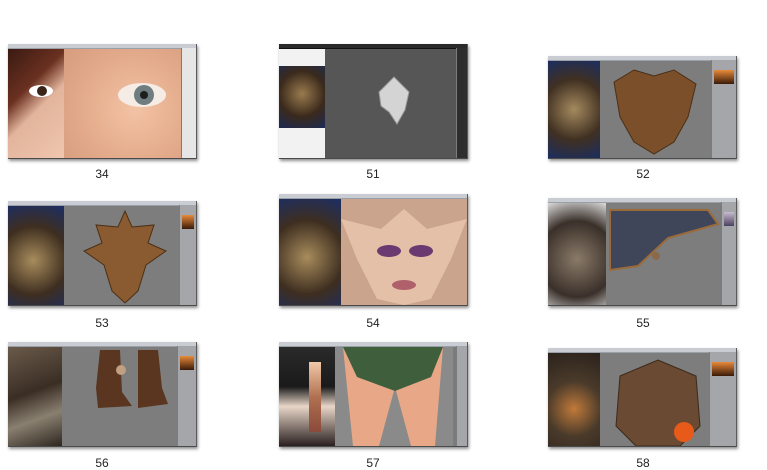  Describe the element at coordinates (643, 463) in the screenshot. I see `thumbnail-label: 58` at that location.